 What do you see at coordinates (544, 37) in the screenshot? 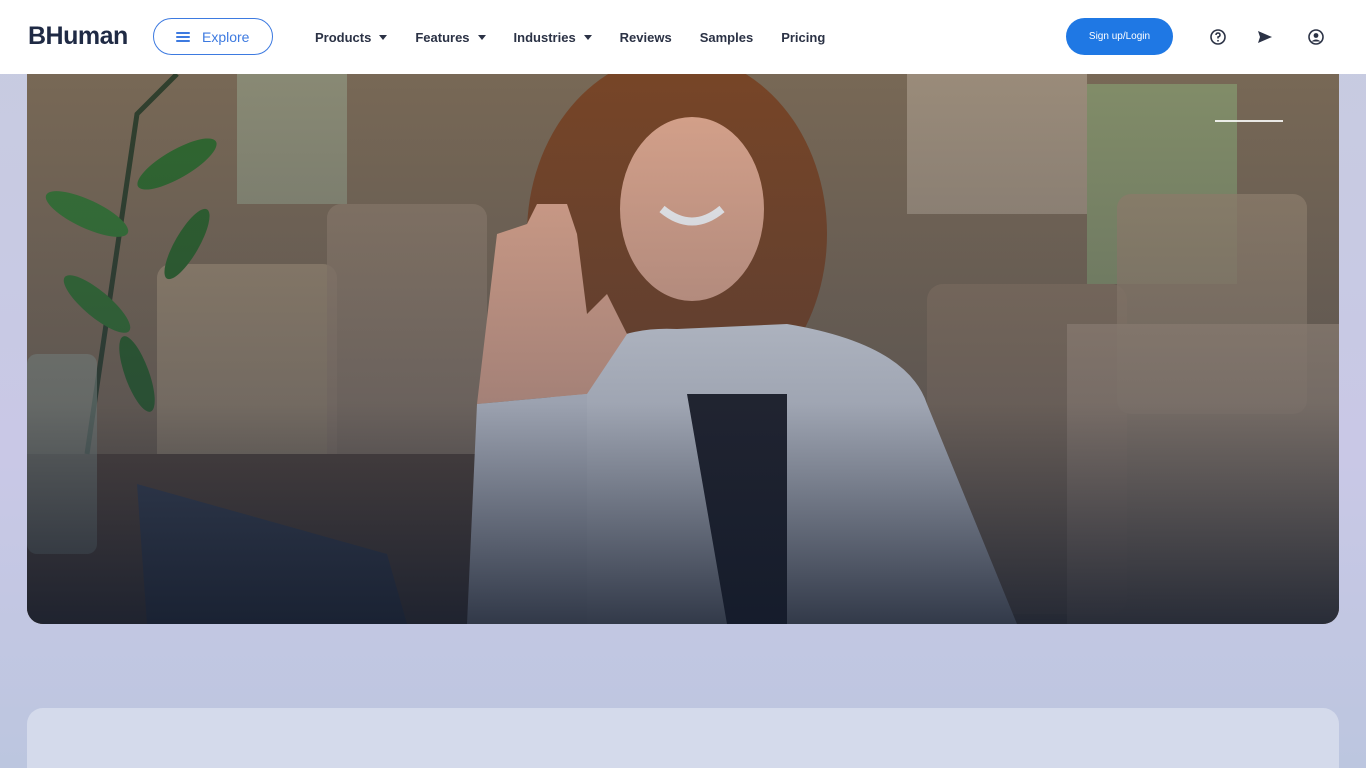
I see `nav-industries-label: Industries` at bounding box center [544, 37].